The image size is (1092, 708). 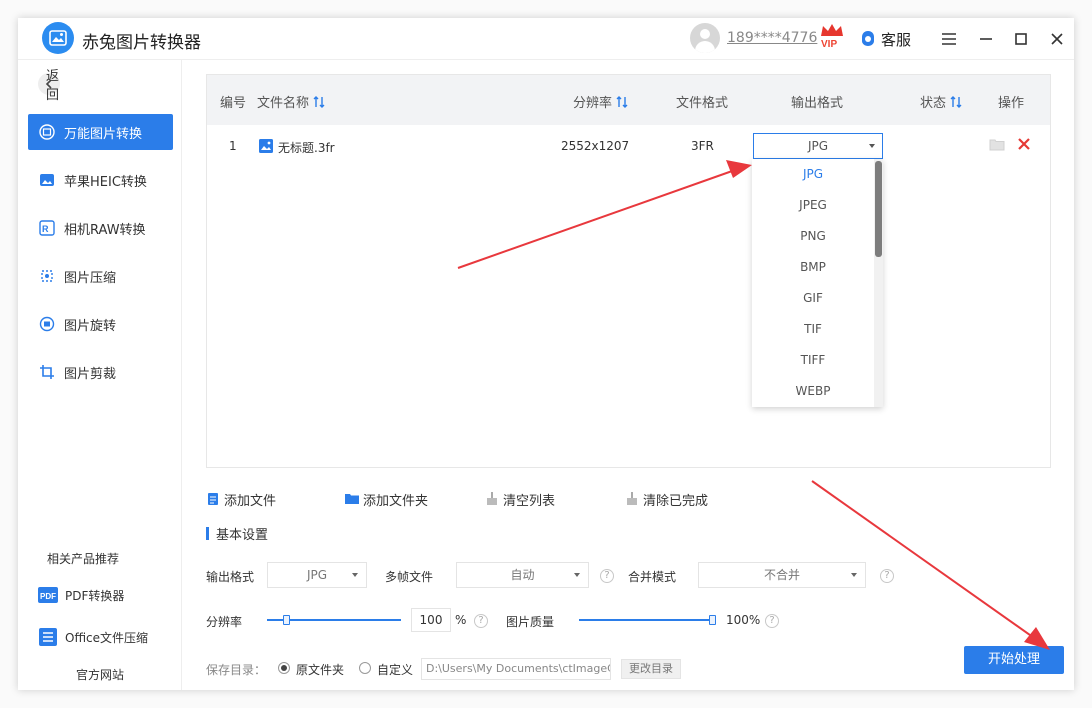 I want to click on multiframe-label: 多帧文件, so click(x=409, y=577).